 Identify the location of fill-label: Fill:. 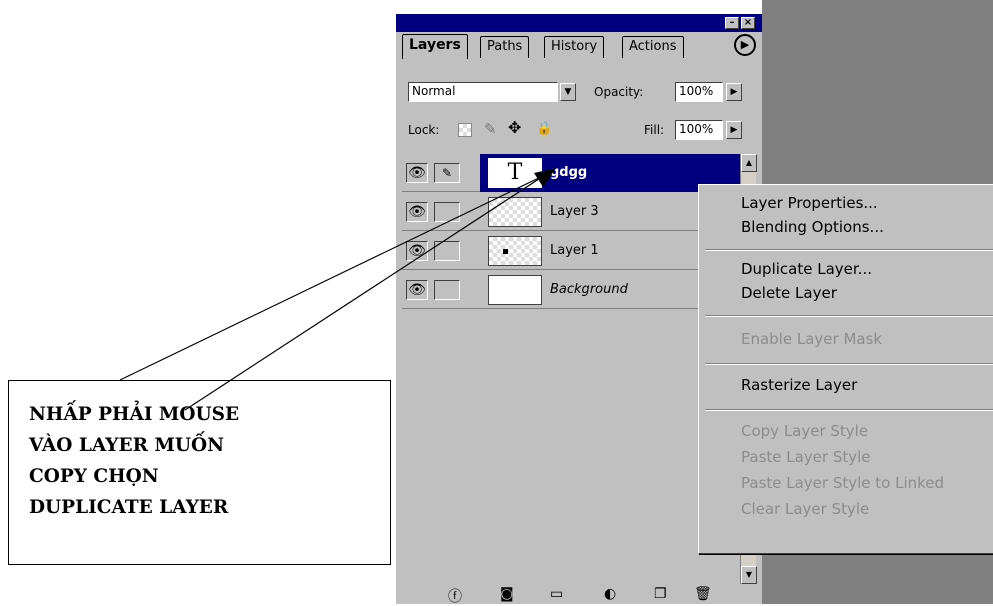
(654, 130).